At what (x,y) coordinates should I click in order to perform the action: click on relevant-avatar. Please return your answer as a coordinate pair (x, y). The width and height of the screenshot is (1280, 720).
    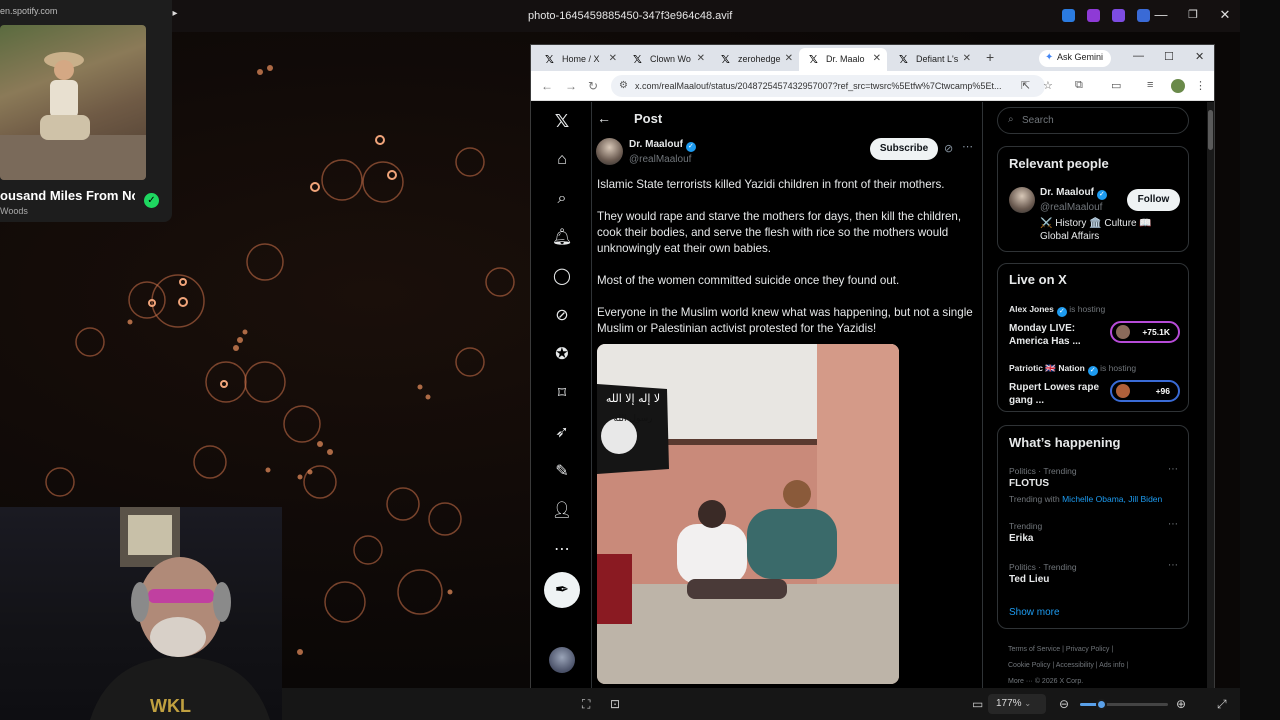
    Looking at the image, I should click on (1022, 200).